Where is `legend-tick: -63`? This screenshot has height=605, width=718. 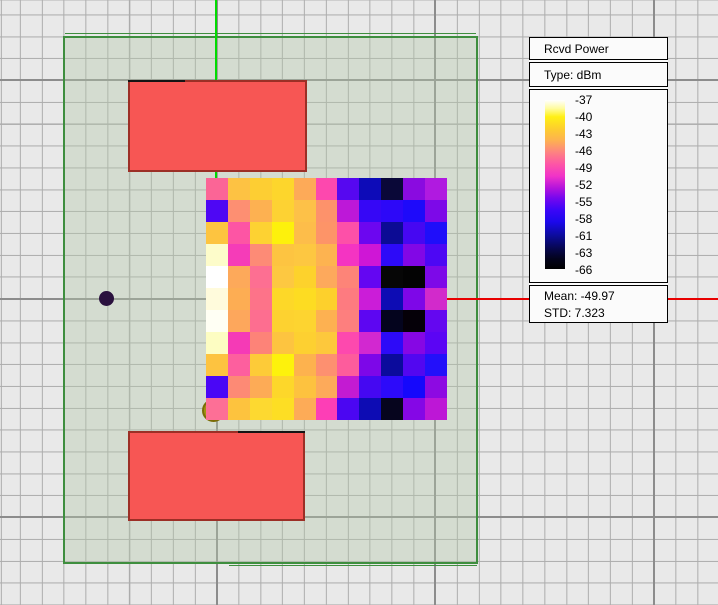
legend-tick: -63 is located at coordinates (584, 253).